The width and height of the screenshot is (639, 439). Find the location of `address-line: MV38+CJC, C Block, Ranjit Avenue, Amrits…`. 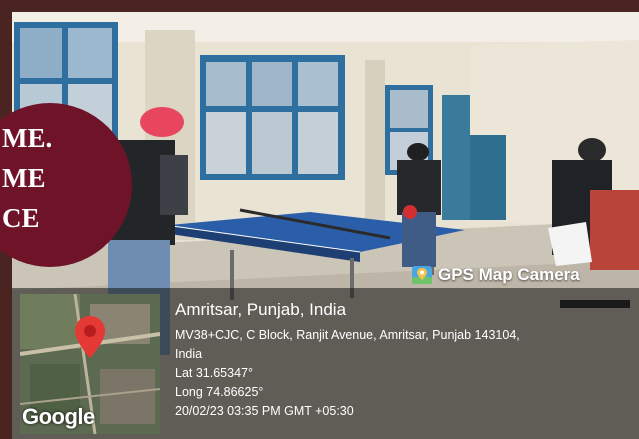

address-line: MV38+CJC, C Block, Ranjit Avenue, Amrits… is located at coordinates (347, 335).